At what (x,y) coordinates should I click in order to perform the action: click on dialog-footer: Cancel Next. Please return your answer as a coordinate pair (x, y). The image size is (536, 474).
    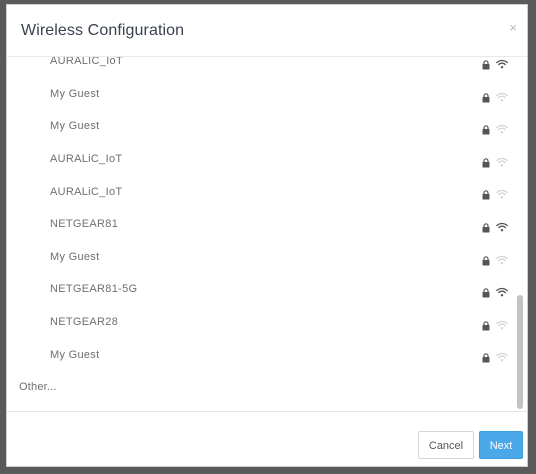
    Looking at the image, I should click on (267, 438).